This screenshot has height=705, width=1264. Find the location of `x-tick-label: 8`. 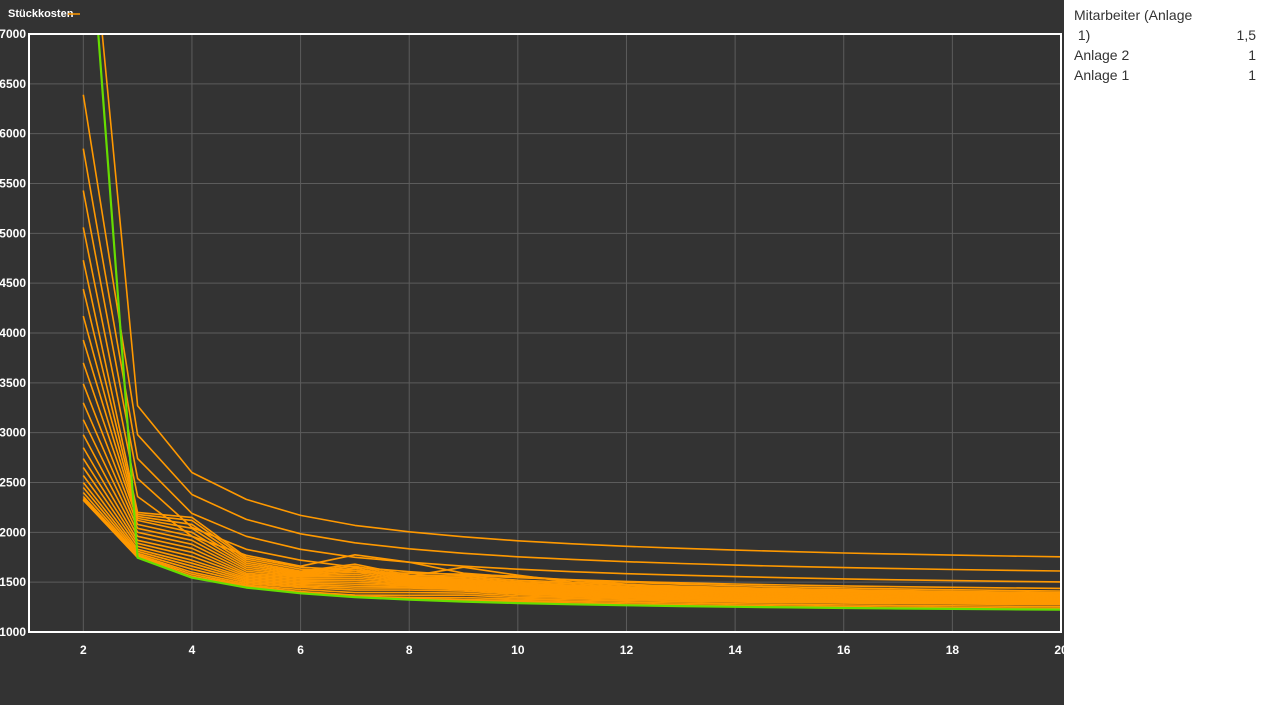

x-tick-label: 8 is located at coordinates (409, 650).